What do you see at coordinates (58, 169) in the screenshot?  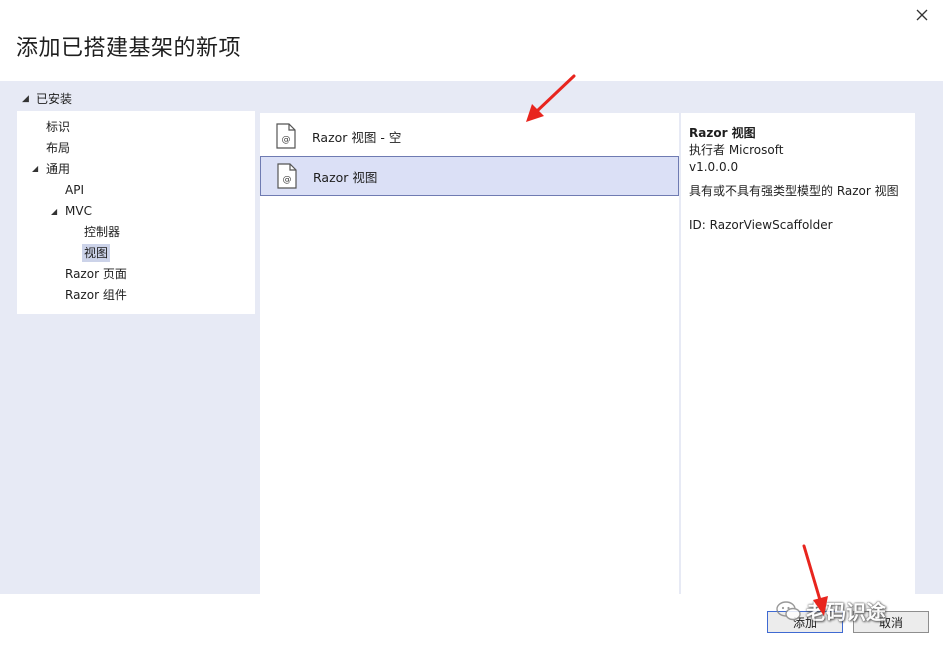 I see `tree-item-common: 通用` at bounding box center [58, 169].